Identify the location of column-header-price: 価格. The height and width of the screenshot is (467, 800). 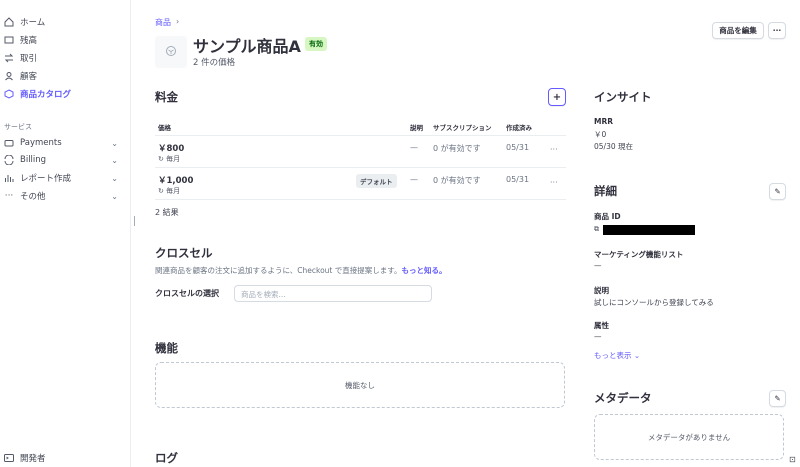
(164, 128).